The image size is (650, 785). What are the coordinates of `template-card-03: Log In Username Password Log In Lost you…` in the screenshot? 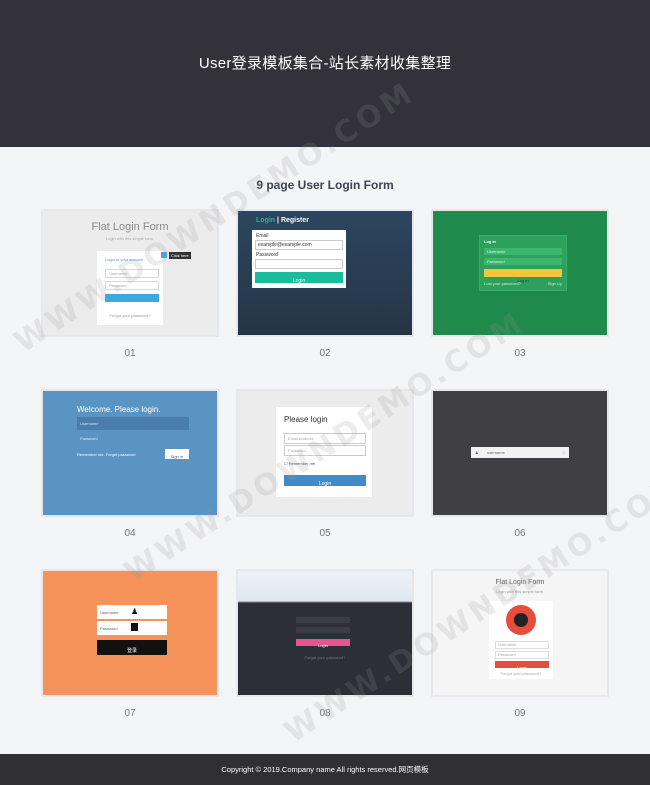 It's located at (520, 273).